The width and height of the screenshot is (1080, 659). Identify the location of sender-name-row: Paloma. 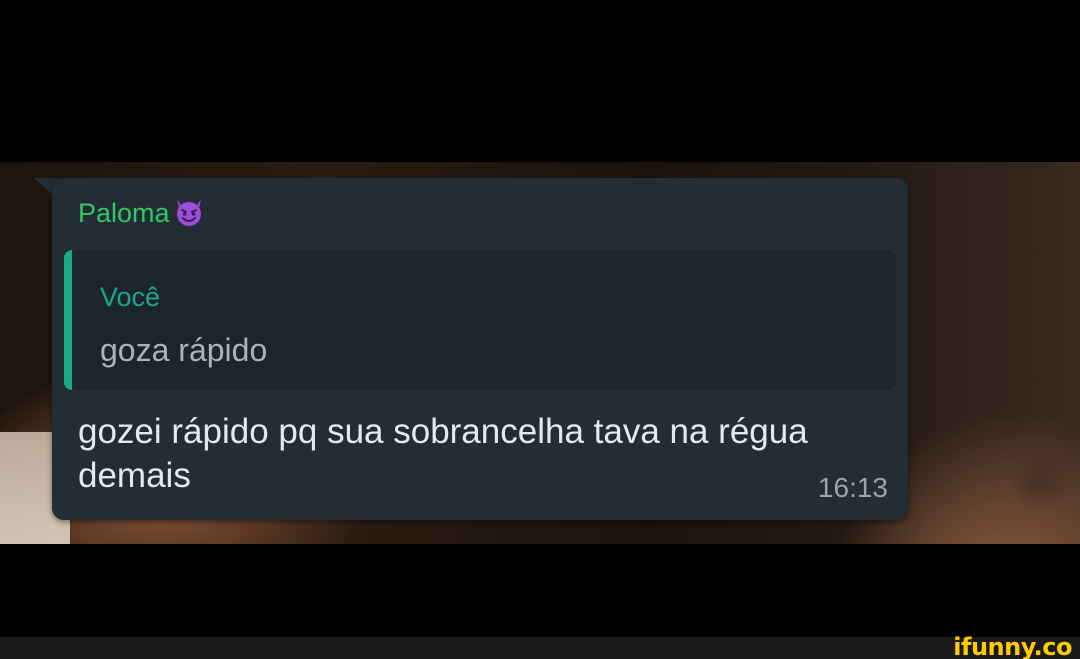
(142, 213).